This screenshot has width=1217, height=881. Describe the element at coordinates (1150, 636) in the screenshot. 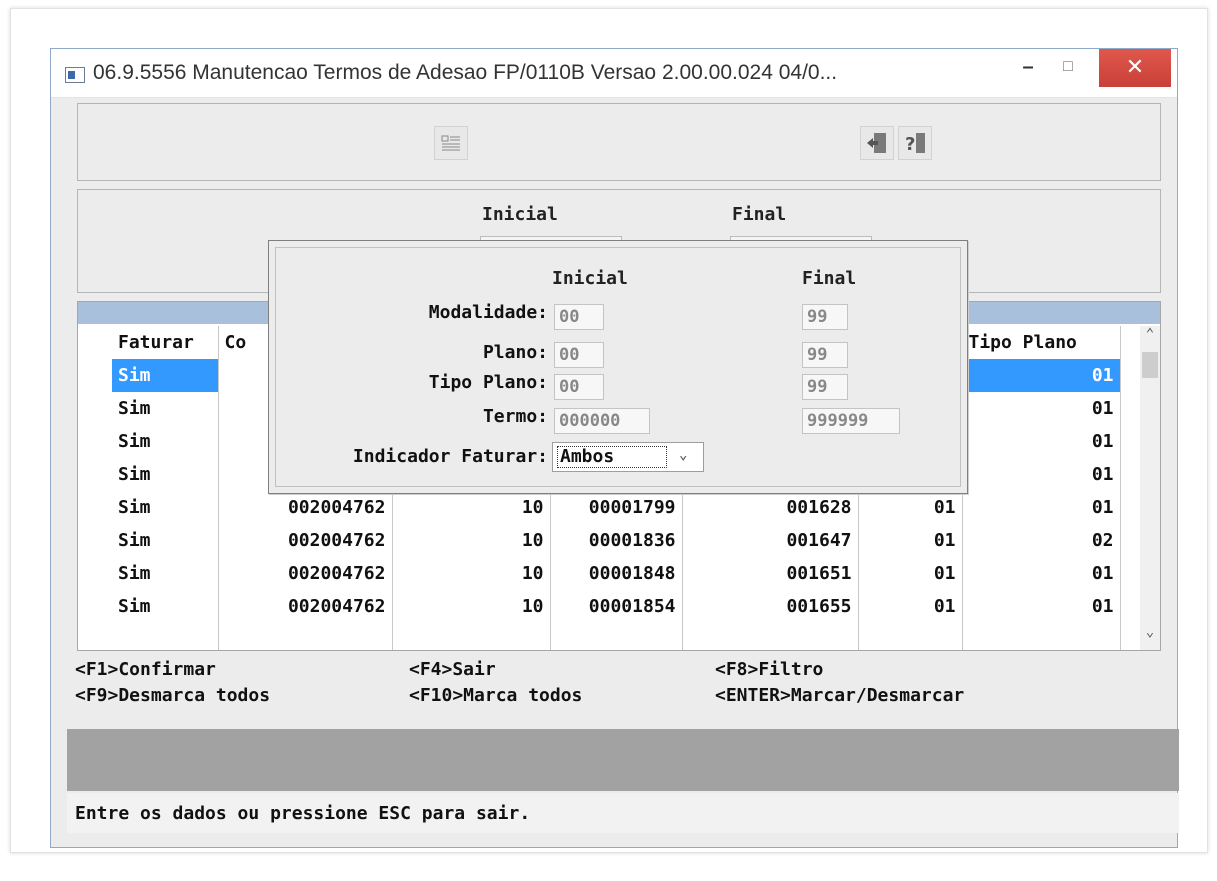

I see `scroll-down-icon: ⌄` at that location.